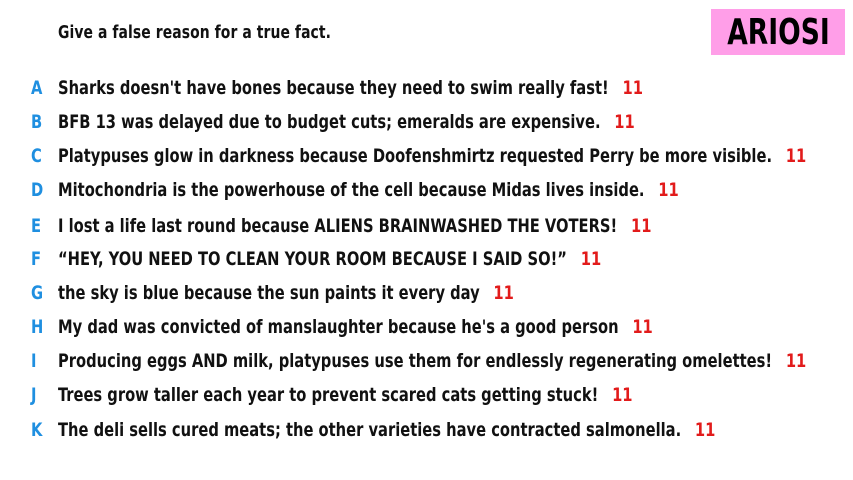 The image size is (853, 480). What do you see at coordinates (36, 259) in the screenshot?
I see `response-letter: F` at bounding box center [36, 259].